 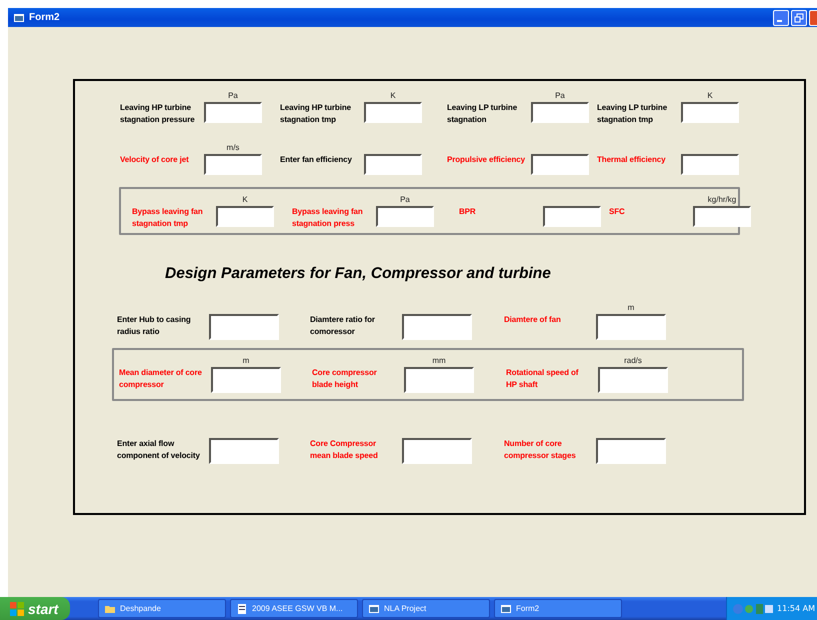 I want to click on field-label: Velocity of core jet, so click(x=155, y=160).